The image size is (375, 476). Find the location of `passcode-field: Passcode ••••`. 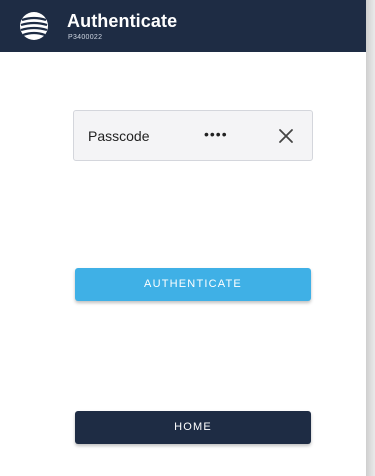

passcode-field: Passcode •••• is located at coordinates (193, 135).